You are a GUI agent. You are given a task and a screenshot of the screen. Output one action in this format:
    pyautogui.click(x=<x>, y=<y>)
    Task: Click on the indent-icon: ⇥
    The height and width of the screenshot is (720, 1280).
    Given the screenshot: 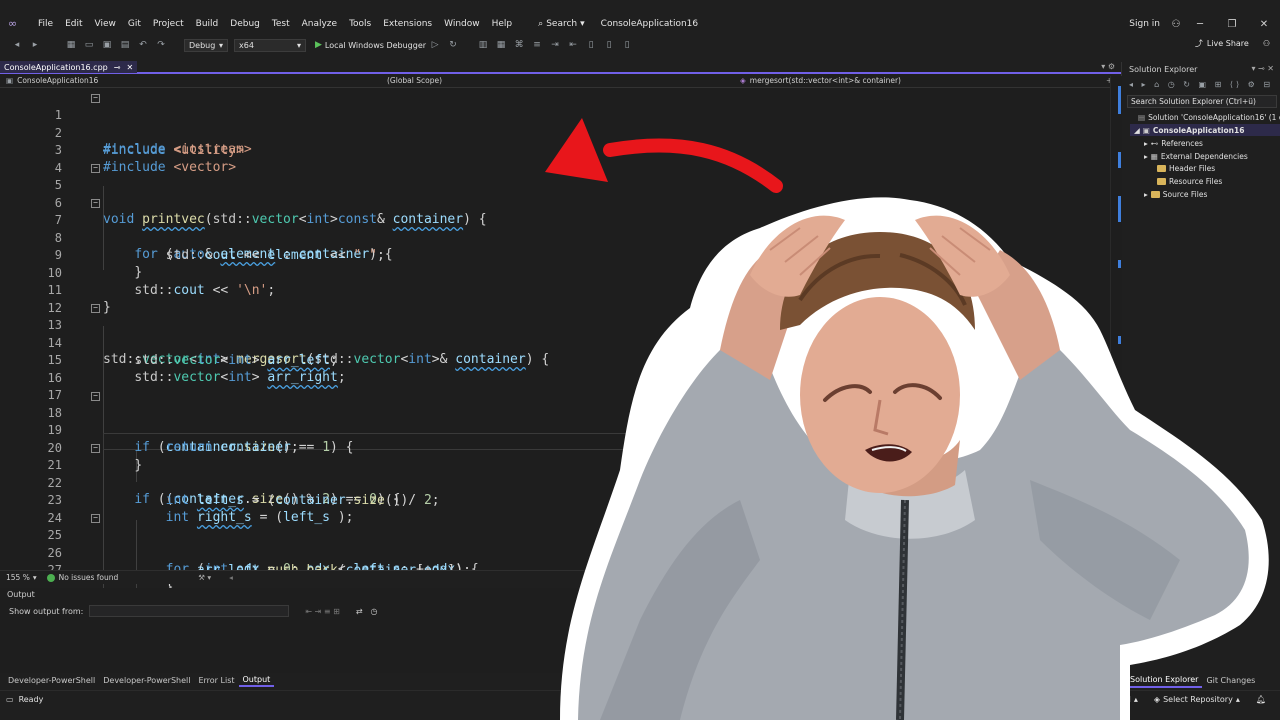 What is the action you would take?
    pyautogui.click(x=555, y=45)
    